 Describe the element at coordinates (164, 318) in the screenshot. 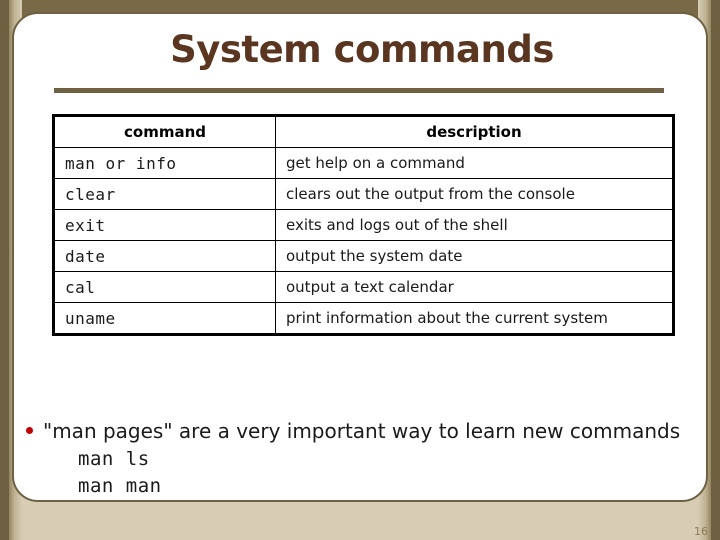

I see `cell-command: uname` at that location.